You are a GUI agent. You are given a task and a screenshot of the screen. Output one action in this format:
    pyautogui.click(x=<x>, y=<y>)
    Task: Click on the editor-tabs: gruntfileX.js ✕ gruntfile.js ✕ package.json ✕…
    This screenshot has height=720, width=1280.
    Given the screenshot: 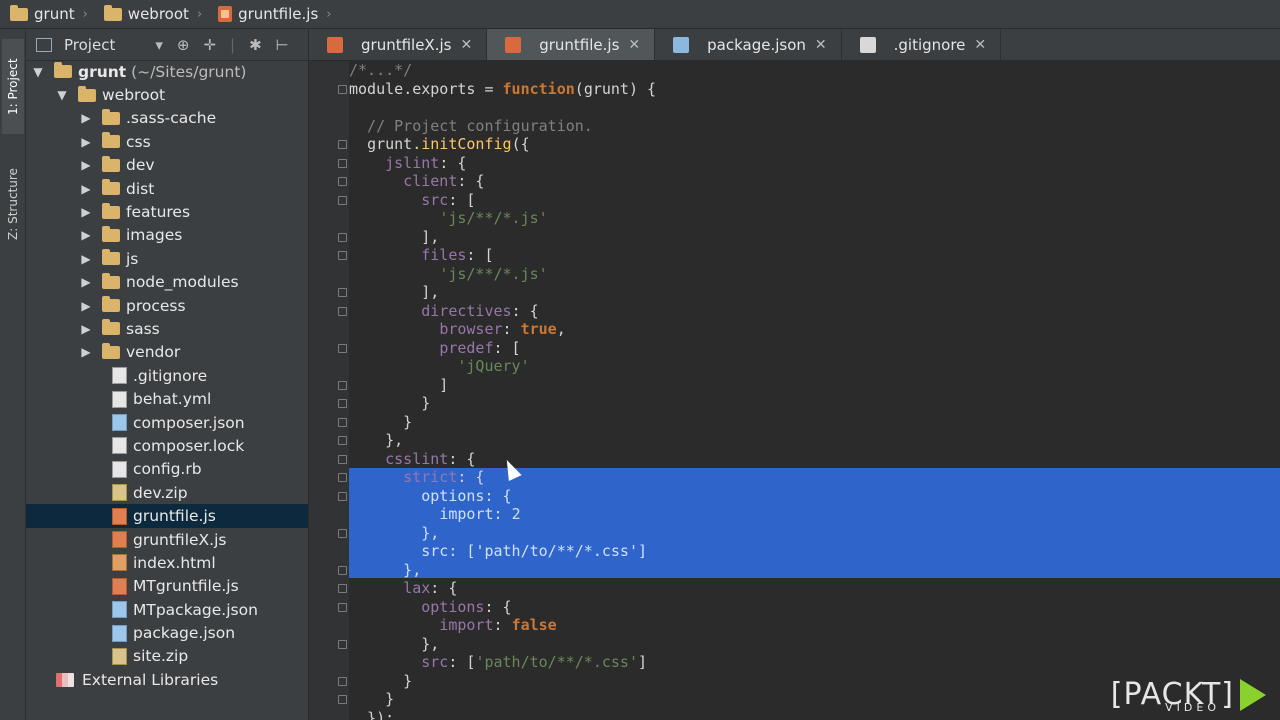 What is the action you would take?
    pyautogui.click(x=794, y=45)
    